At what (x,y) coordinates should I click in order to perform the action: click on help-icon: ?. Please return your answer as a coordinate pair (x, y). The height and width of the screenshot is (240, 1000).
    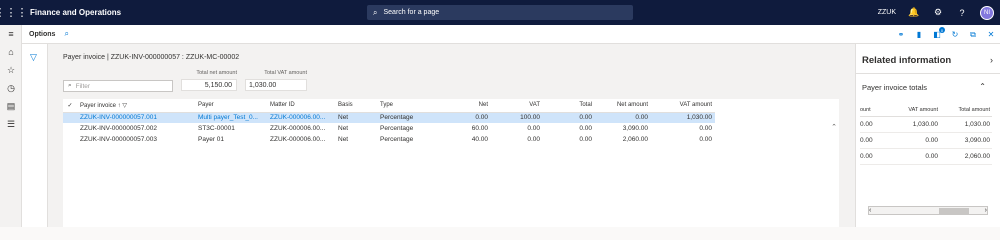
    Looking at the image, I should click on (962, 13).